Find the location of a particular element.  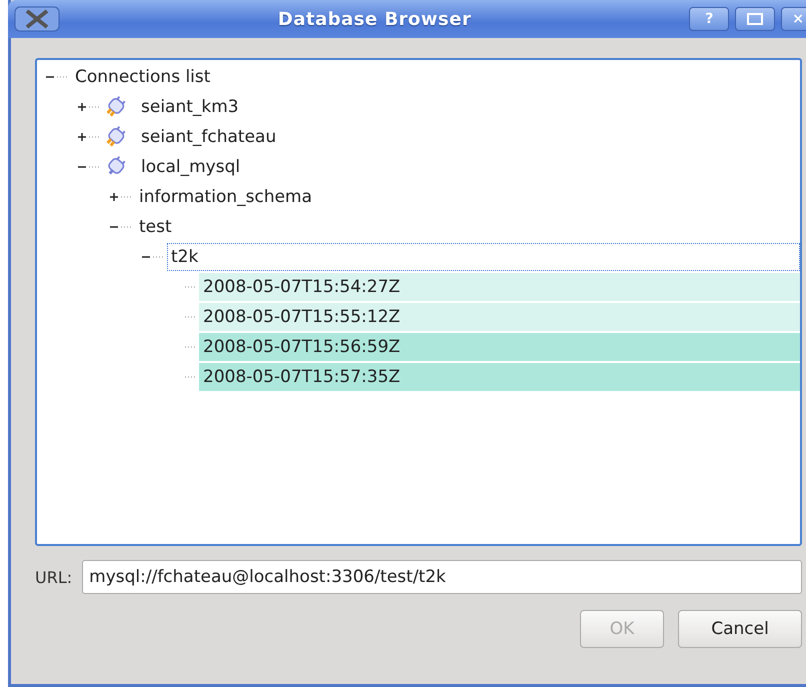

tree-item: information_schema is located at coordinates (467, 197).